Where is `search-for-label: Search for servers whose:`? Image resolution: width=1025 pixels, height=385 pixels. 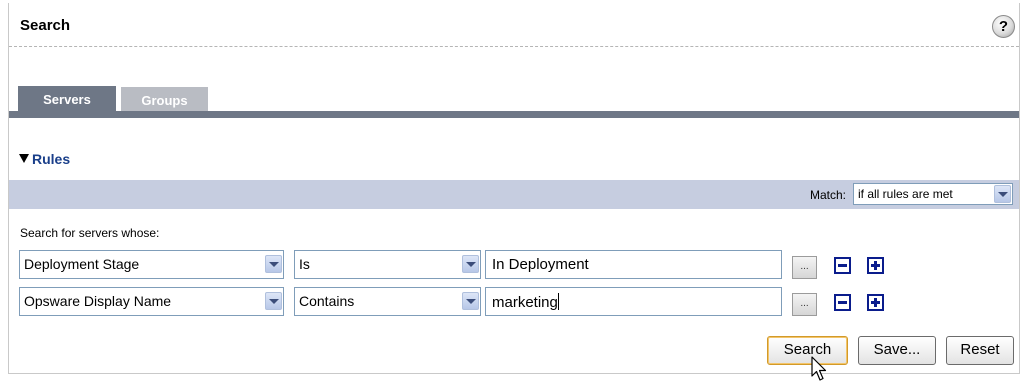
search-for-label: Search for servers whose: is located at coordinates (90, 233).